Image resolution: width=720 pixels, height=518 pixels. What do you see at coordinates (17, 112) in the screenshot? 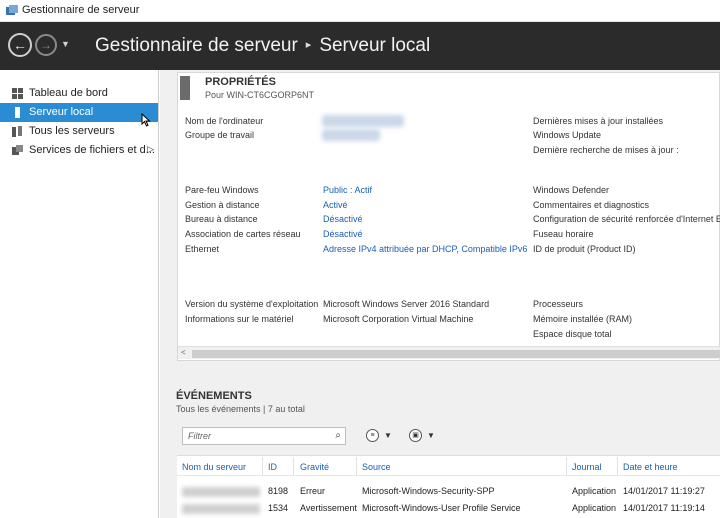
I see `server-icon` at bounding box center [17, 112].